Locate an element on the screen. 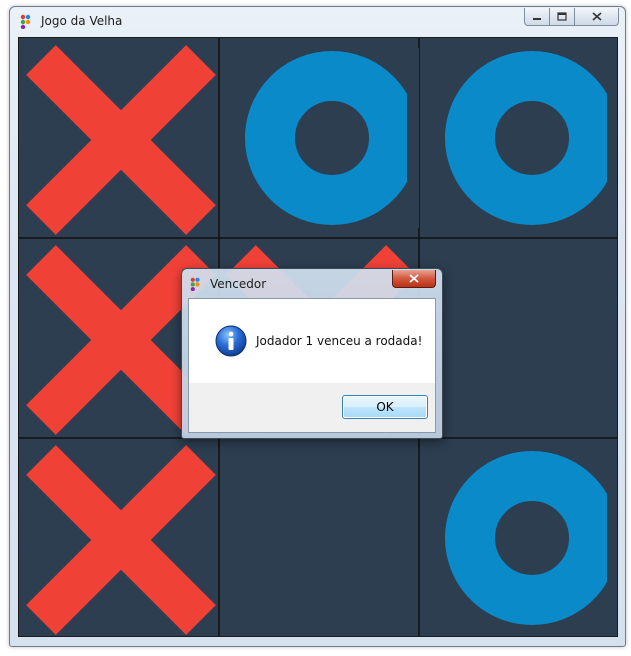 The height and width of the screenshot is (656, 631). dialog-button-area: OK is located at coordinates (312, 407).